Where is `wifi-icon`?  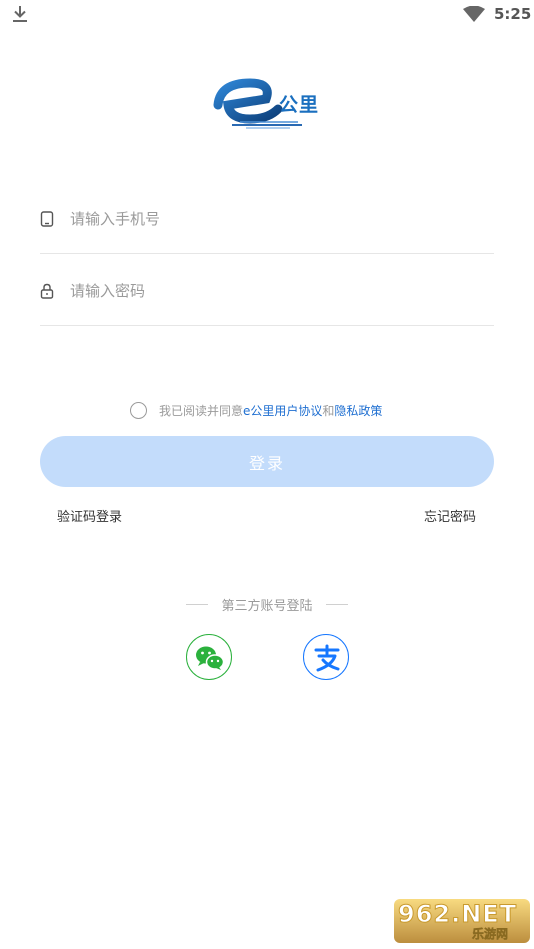 wifi-icon is located at coordinates (474, 14).